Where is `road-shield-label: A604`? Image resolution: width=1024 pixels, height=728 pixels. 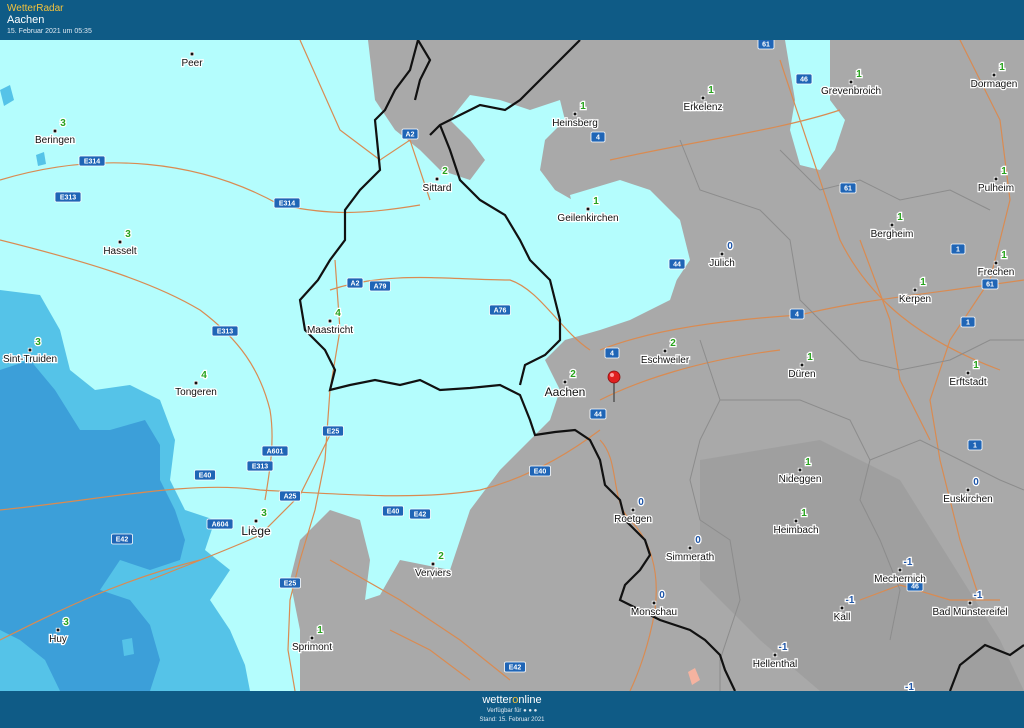 road-shield-label: A604 is located at coordinates (220, 525).